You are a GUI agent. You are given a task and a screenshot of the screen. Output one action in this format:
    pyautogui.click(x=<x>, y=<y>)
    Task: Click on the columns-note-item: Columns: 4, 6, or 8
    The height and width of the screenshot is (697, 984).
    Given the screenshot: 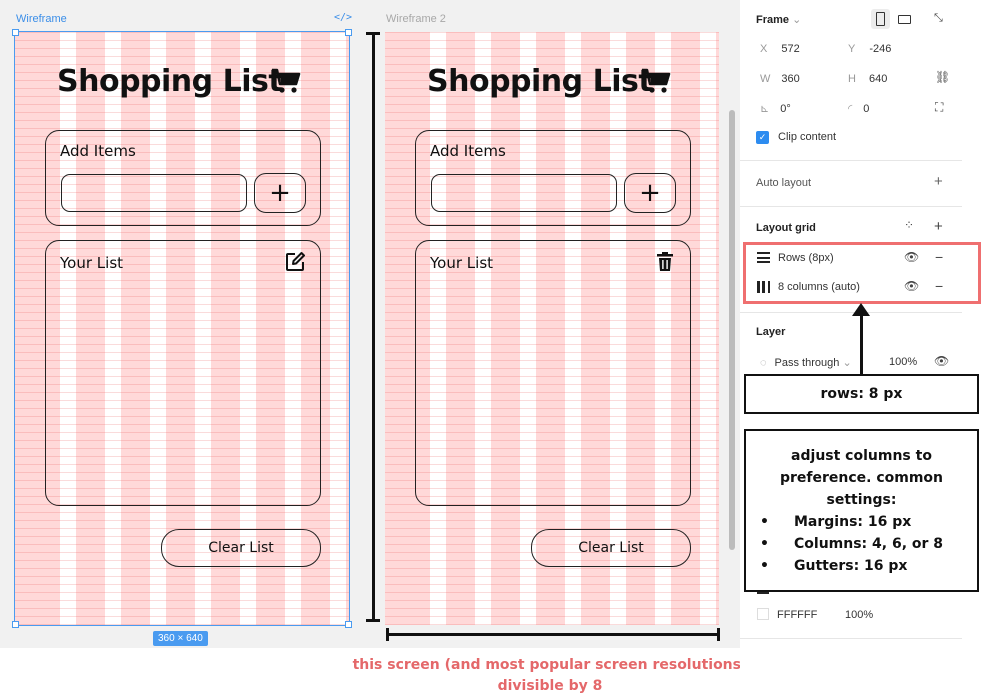 What is the action you would take?
    pyautogui.click(x=861, y=544)
    